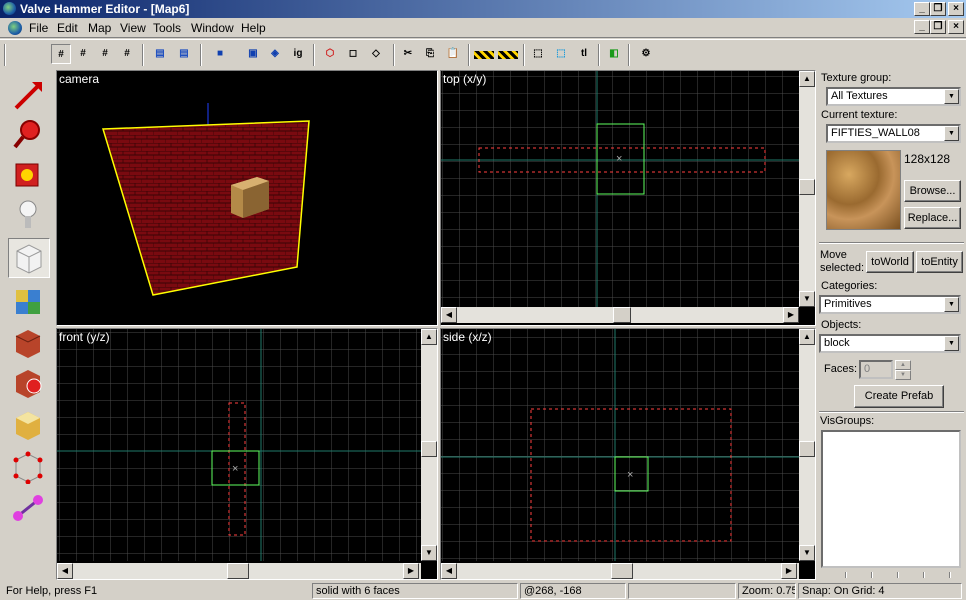 Image resolution: width=966 pixels, height=600 pixels. Describe the element at coordinates (903, 375) in the screenshot. I see `faces-spin-down-icon: ▼` at that location.